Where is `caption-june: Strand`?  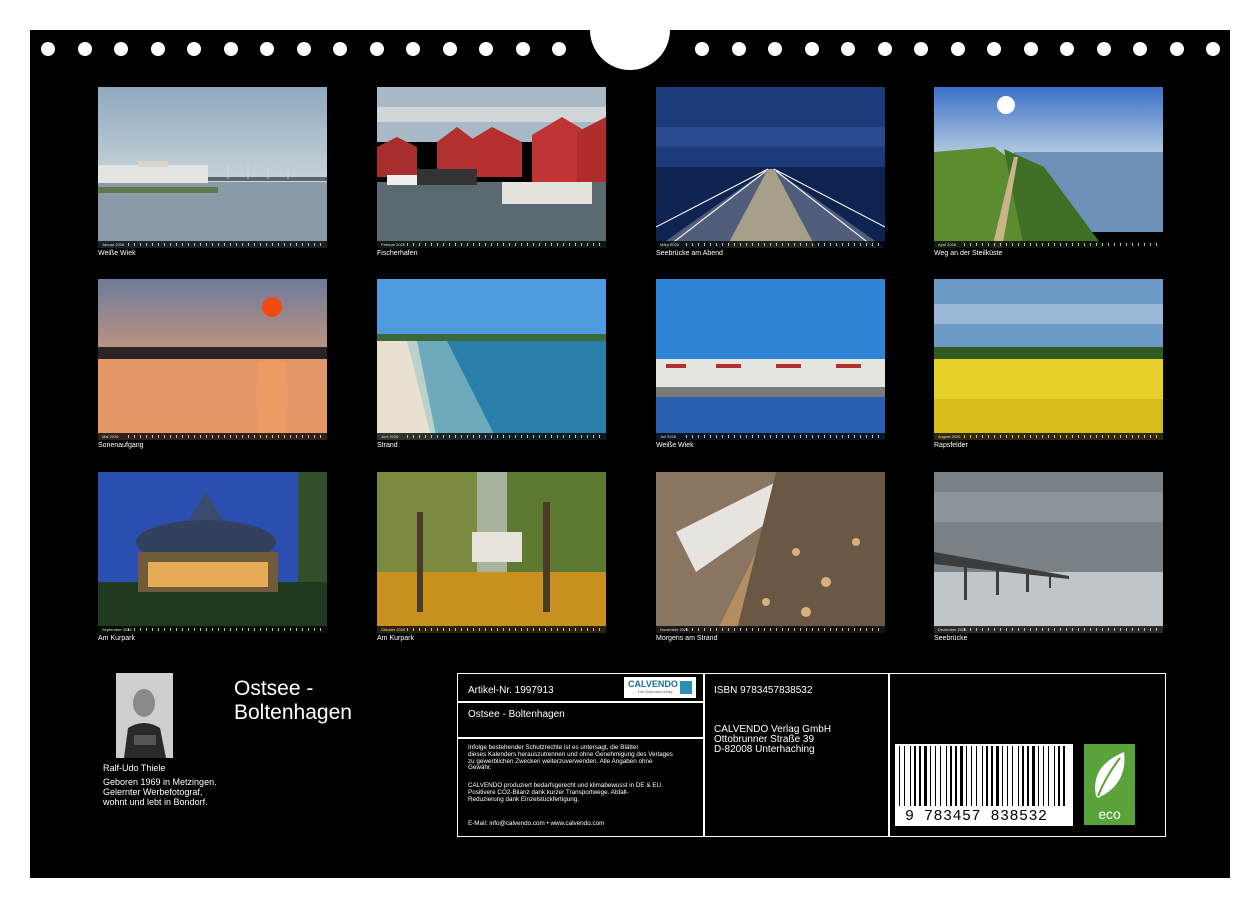
caption-june: Strand is located at coordinates (387, 445).